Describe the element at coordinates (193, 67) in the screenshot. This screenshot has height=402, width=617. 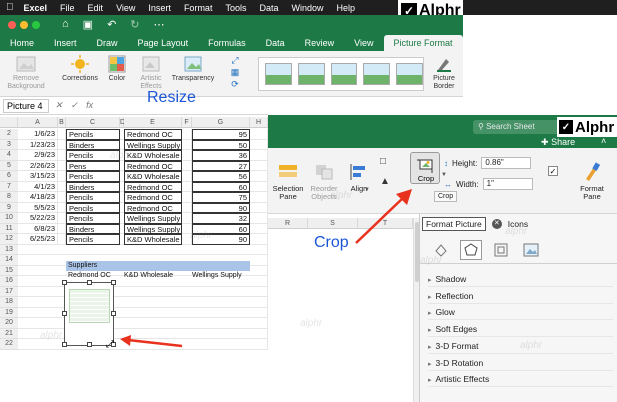
I see `transparency-button: Transparency` at that location.